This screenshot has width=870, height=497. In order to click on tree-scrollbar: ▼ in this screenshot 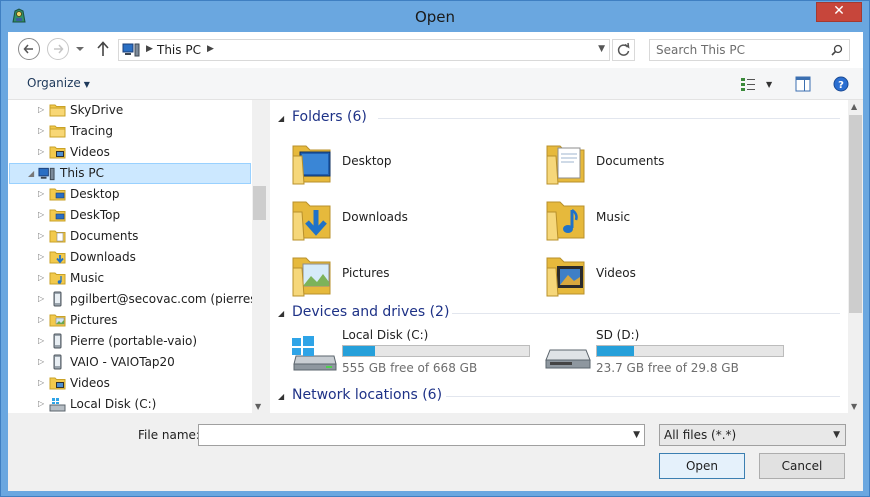, I will do `click(259, 256)`.